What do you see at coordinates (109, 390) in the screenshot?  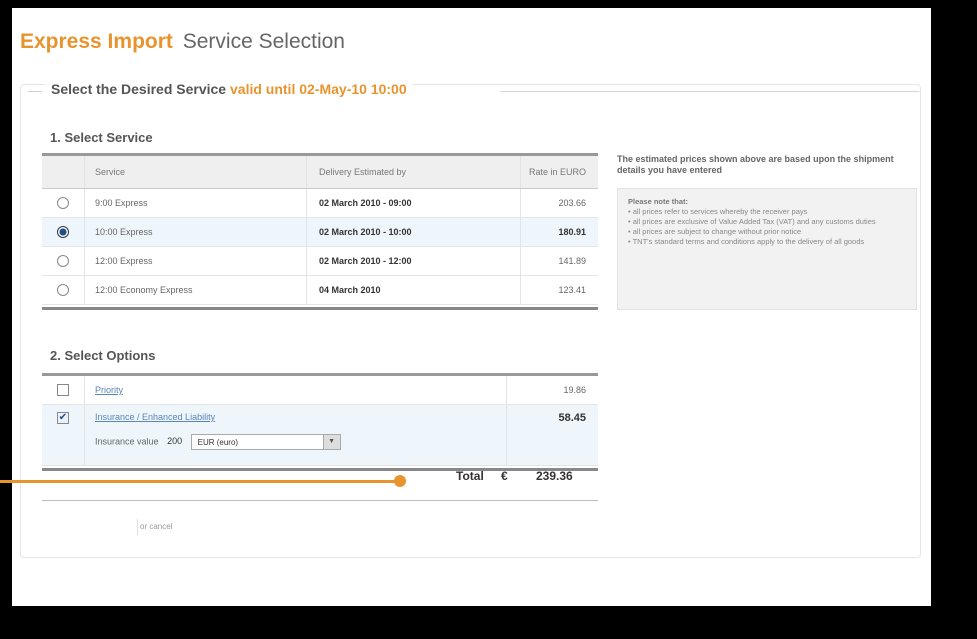 I see `priority-link: Priority` at bounding box center [109, 390].